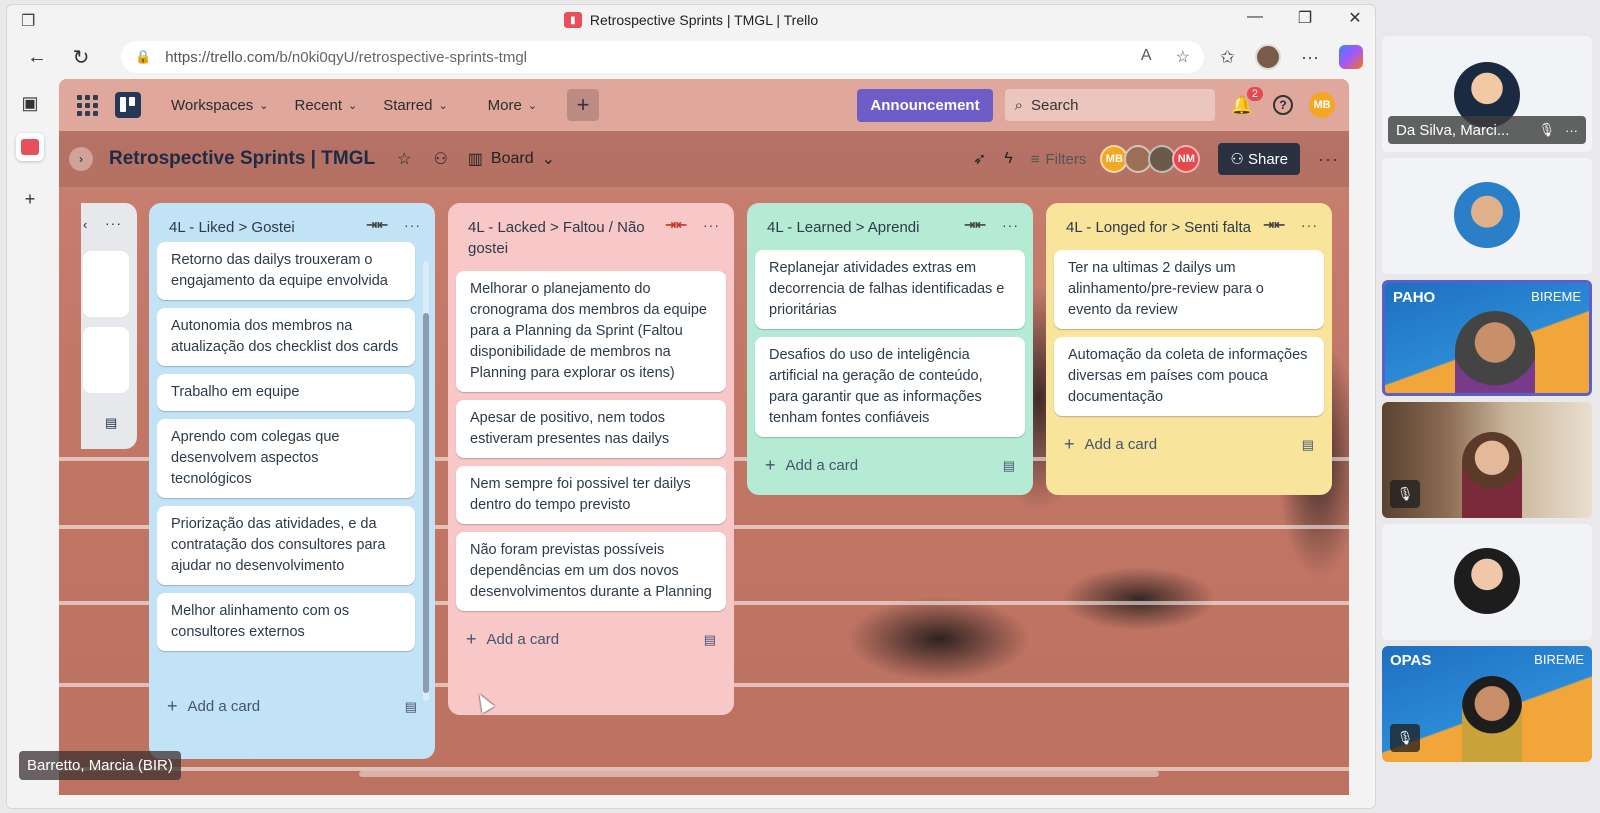 The width and height of the screenshot is (1600, 813). Describe the element at coordinates (143, 57) in the screenshot. I see `lock-icon: 🔒` at that location.